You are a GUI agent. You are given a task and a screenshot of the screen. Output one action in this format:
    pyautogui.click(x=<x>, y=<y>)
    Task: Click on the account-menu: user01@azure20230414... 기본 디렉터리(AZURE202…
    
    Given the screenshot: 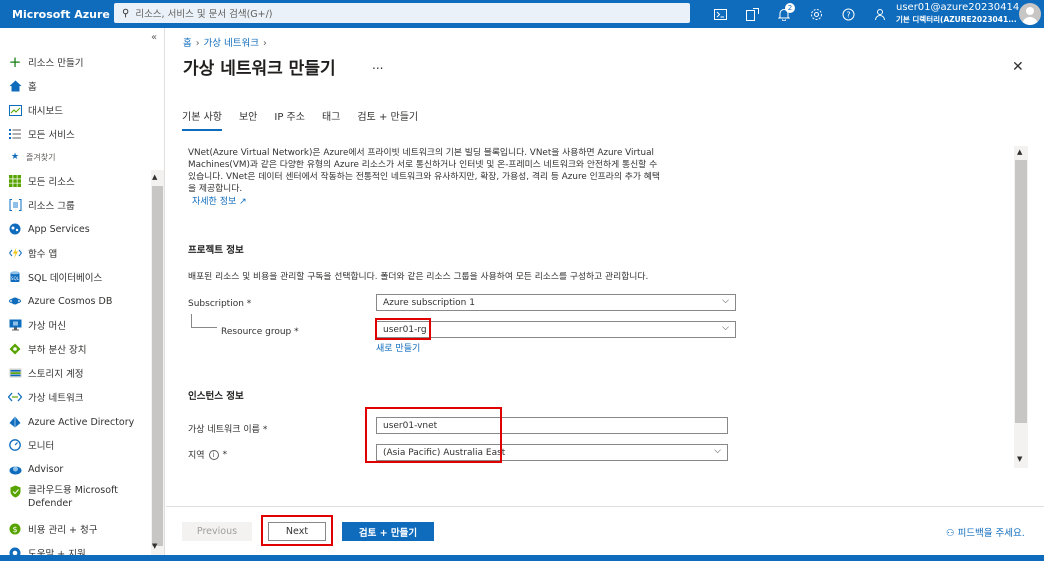 What is the action you would take?
    pyautogui.click(x=962, y=14)
    